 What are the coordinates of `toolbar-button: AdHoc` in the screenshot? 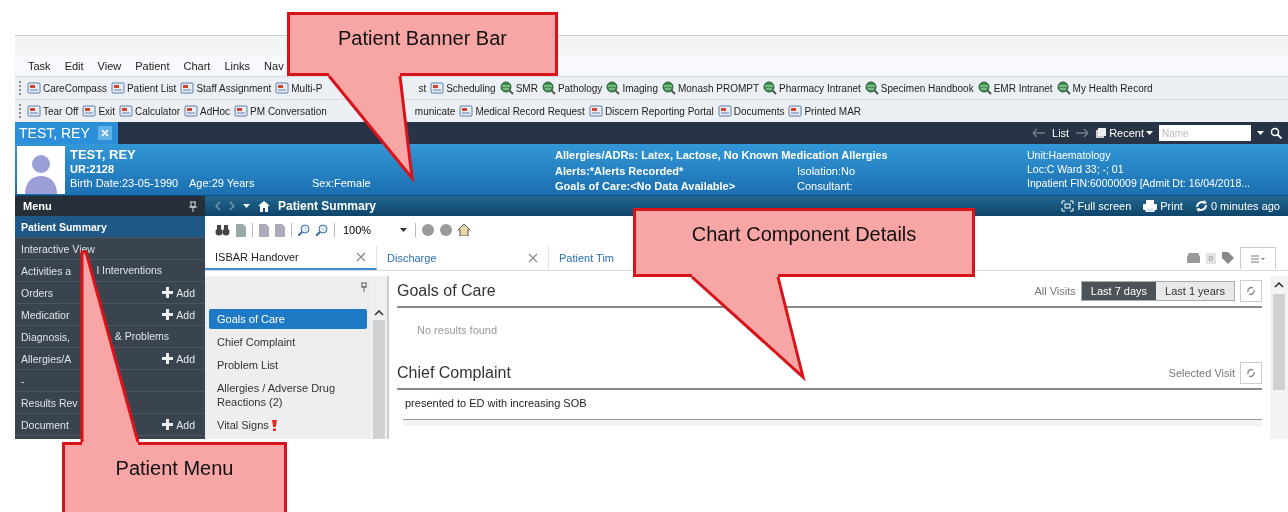 It's located at (207, 111).